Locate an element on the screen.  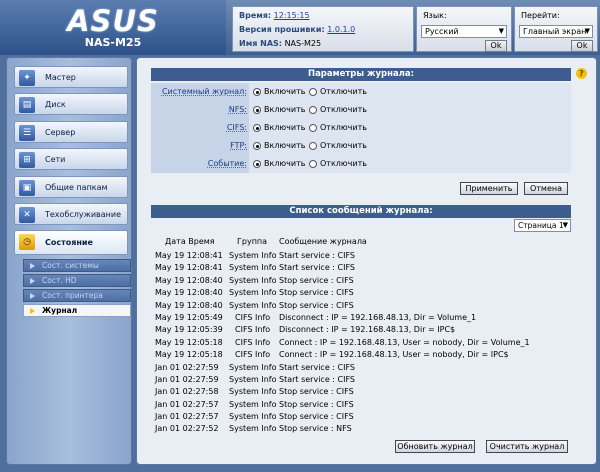
setting-label: FTP: is located at coordinates (200, 146).